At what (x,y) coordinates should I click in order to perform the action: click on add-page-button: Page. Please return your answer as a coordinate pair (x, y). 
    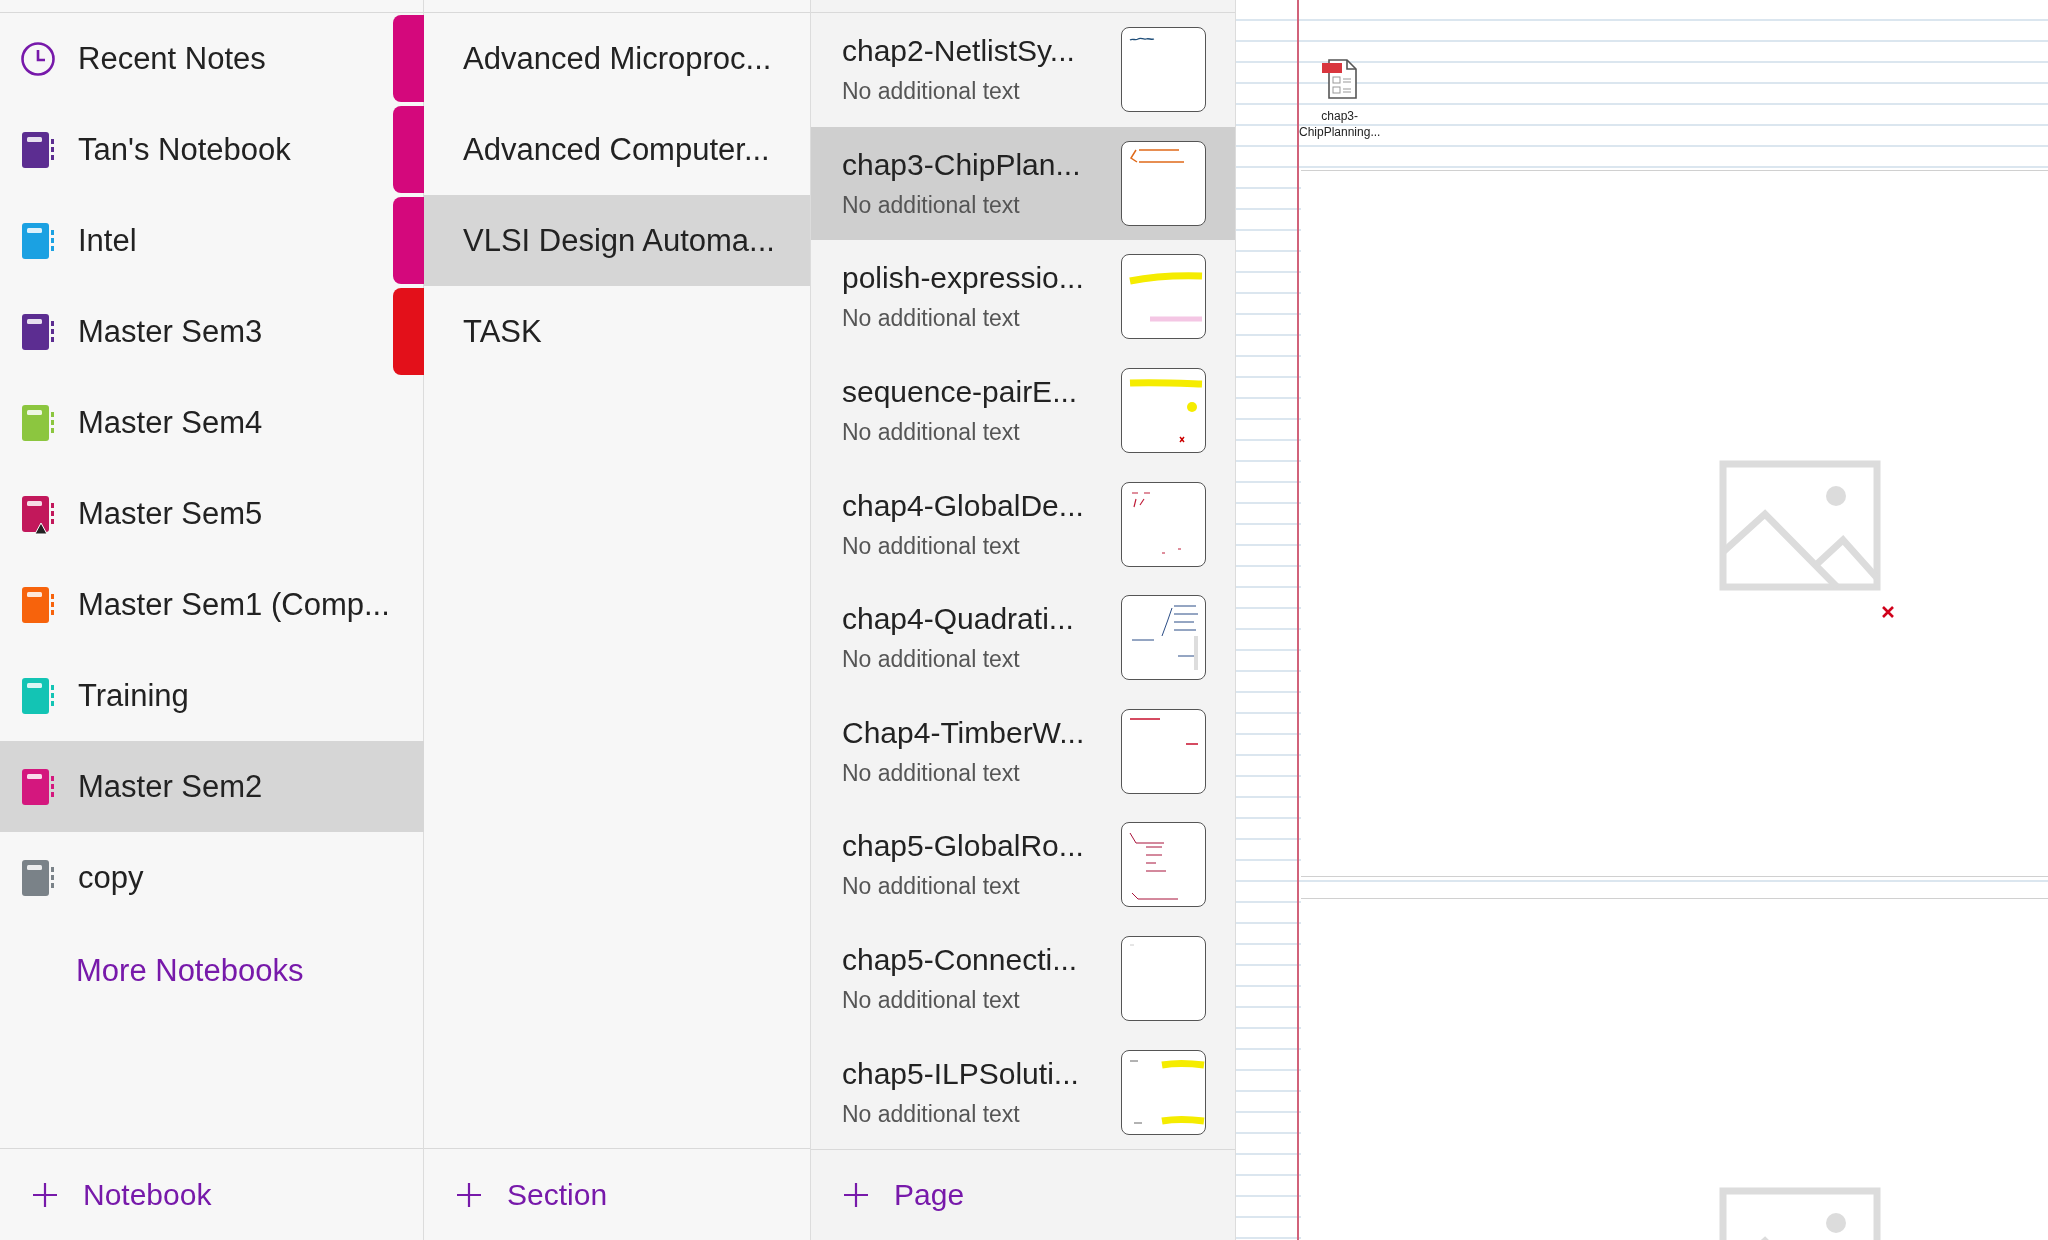
    Looking at the image, I should click on (903, 1195).